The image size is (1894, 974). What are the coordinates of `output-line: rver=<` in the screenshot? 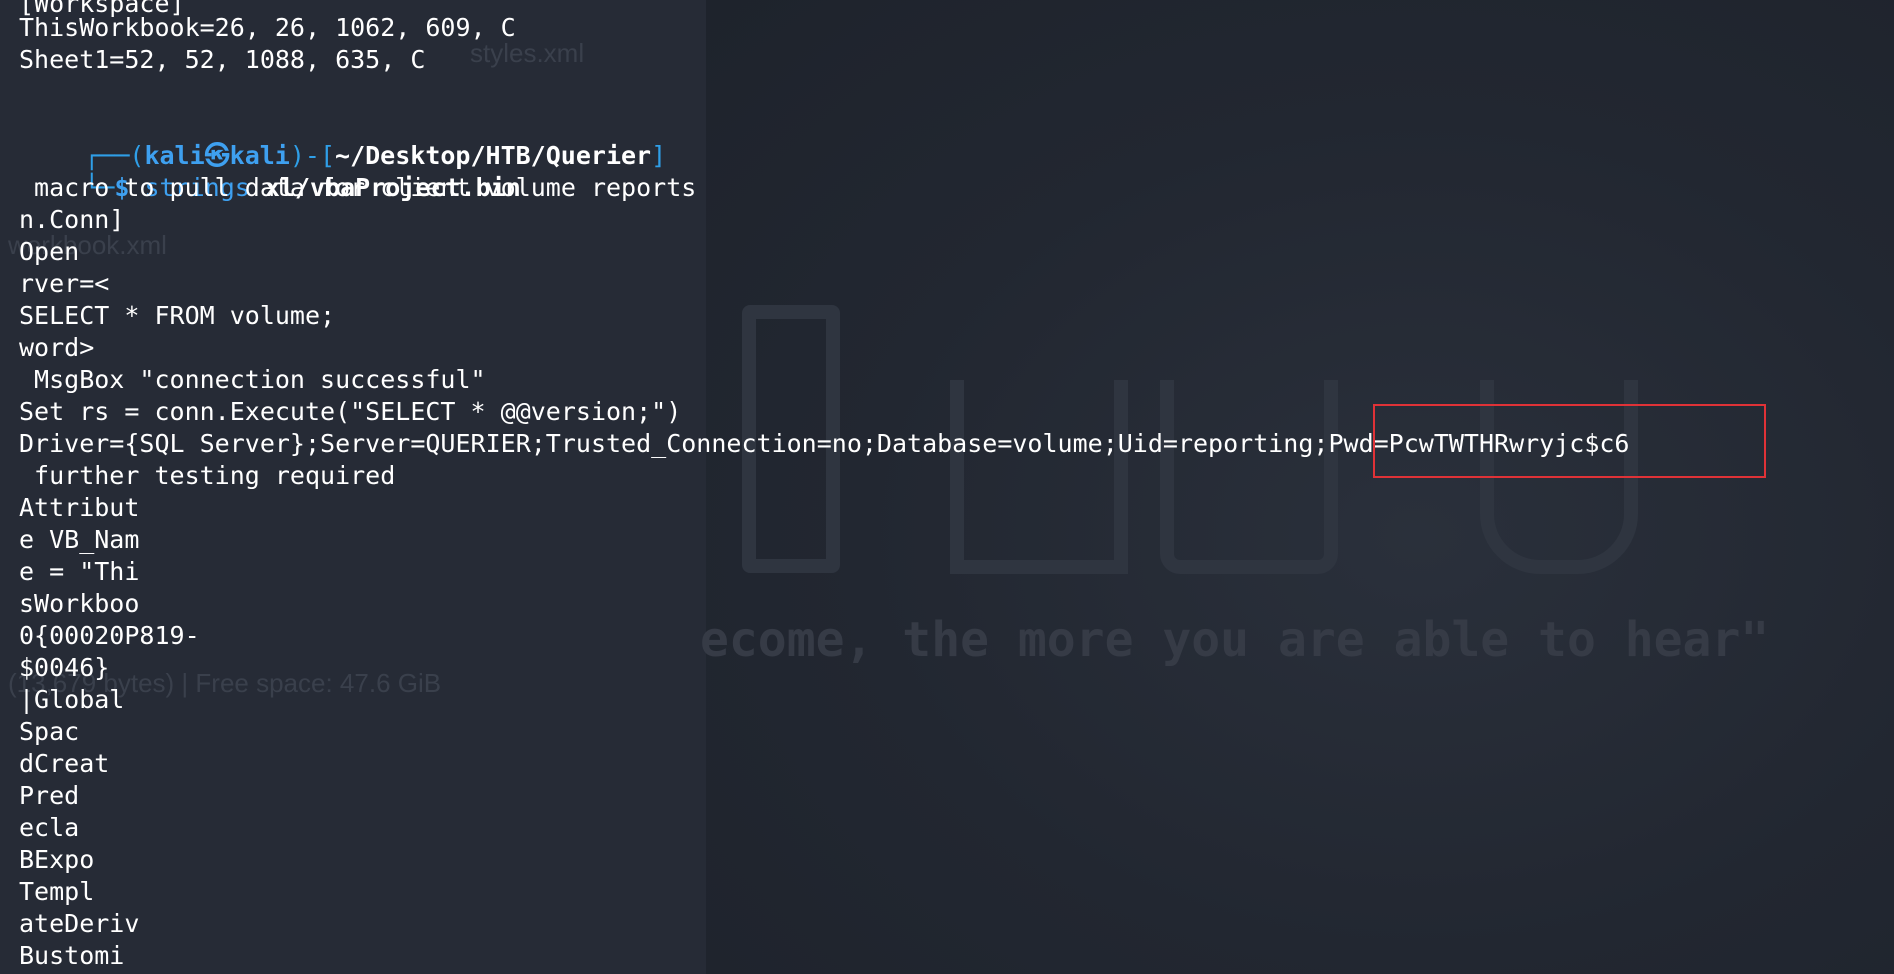 It's located at (64, 283).